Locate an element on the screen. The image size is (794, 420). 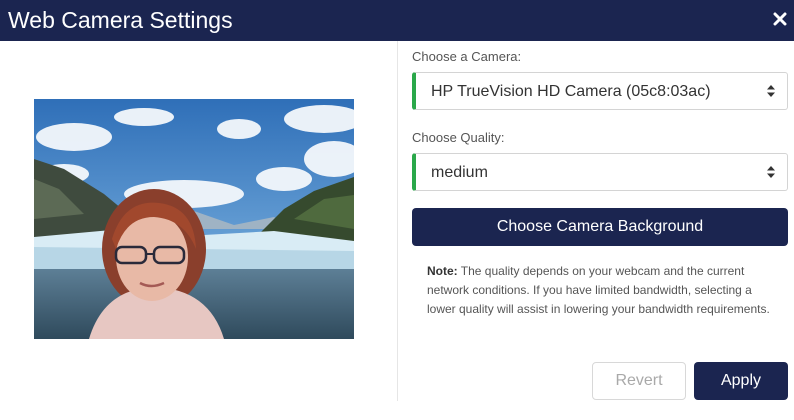
note-bold-label: Note: is located at coordinates (442, 271).